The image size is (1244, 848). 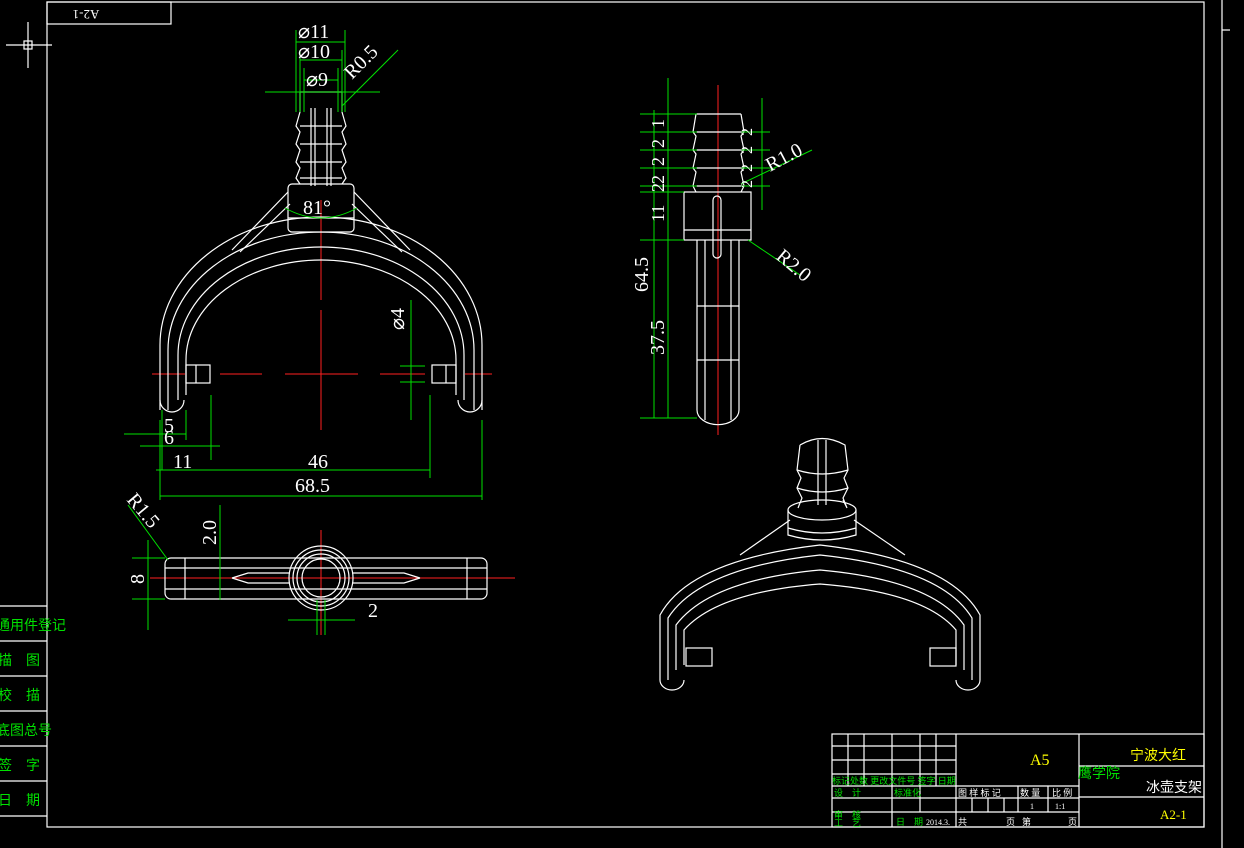 What do you see at coordinates (373, 611) in the screenshot?
I see `dim-2: 2` at bounding box center [373, 611].